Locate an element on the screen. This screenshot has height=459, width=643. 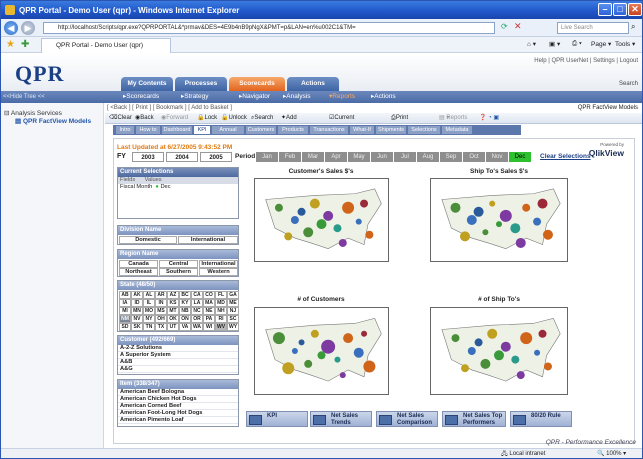
net-sales-top-performers-button: Net Sales Top Performers is located at coordinates (474, 419).